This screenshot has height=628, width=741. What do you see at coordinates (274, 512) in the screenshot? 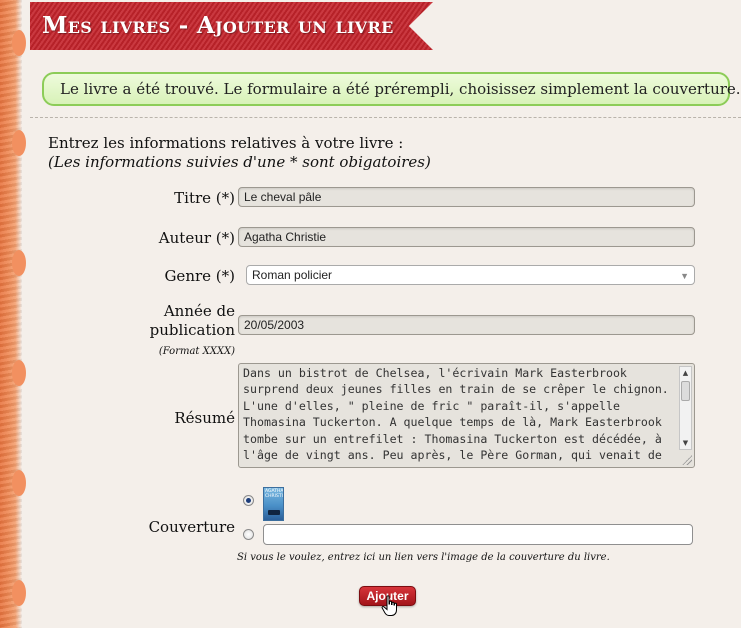
I see `cover-ship-illustration` at bounding box center [274, 512].